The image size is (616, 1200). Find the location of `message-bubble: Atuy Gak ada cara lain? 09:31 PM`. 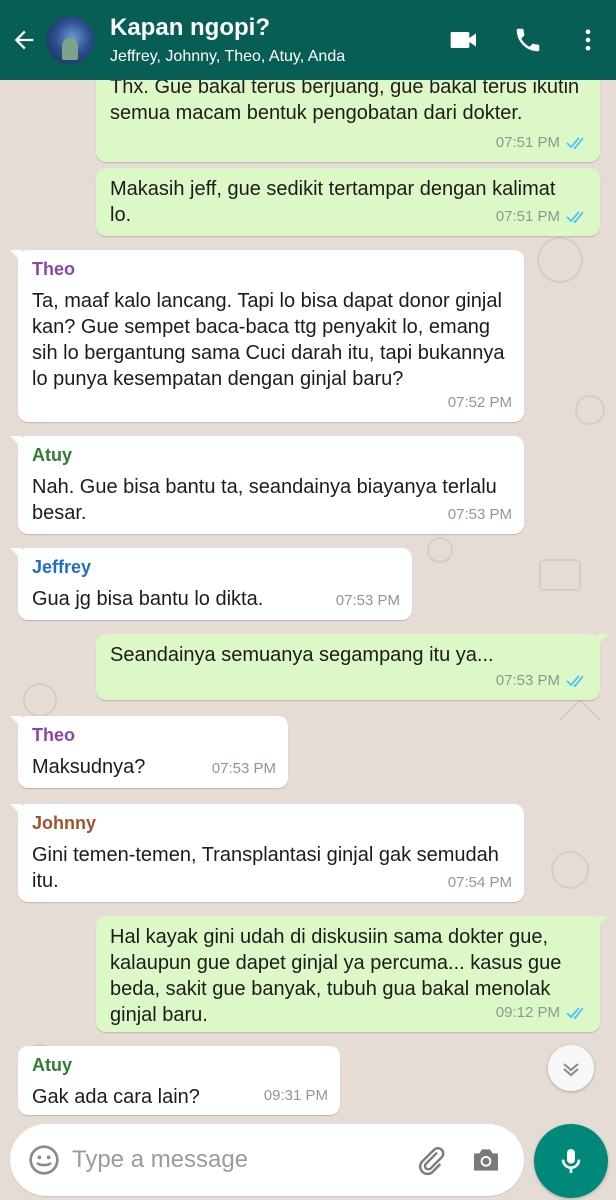

message-bubble: Atuy Gak ada cara lain? 09:31 PM is located at coordinates (179, 1080).